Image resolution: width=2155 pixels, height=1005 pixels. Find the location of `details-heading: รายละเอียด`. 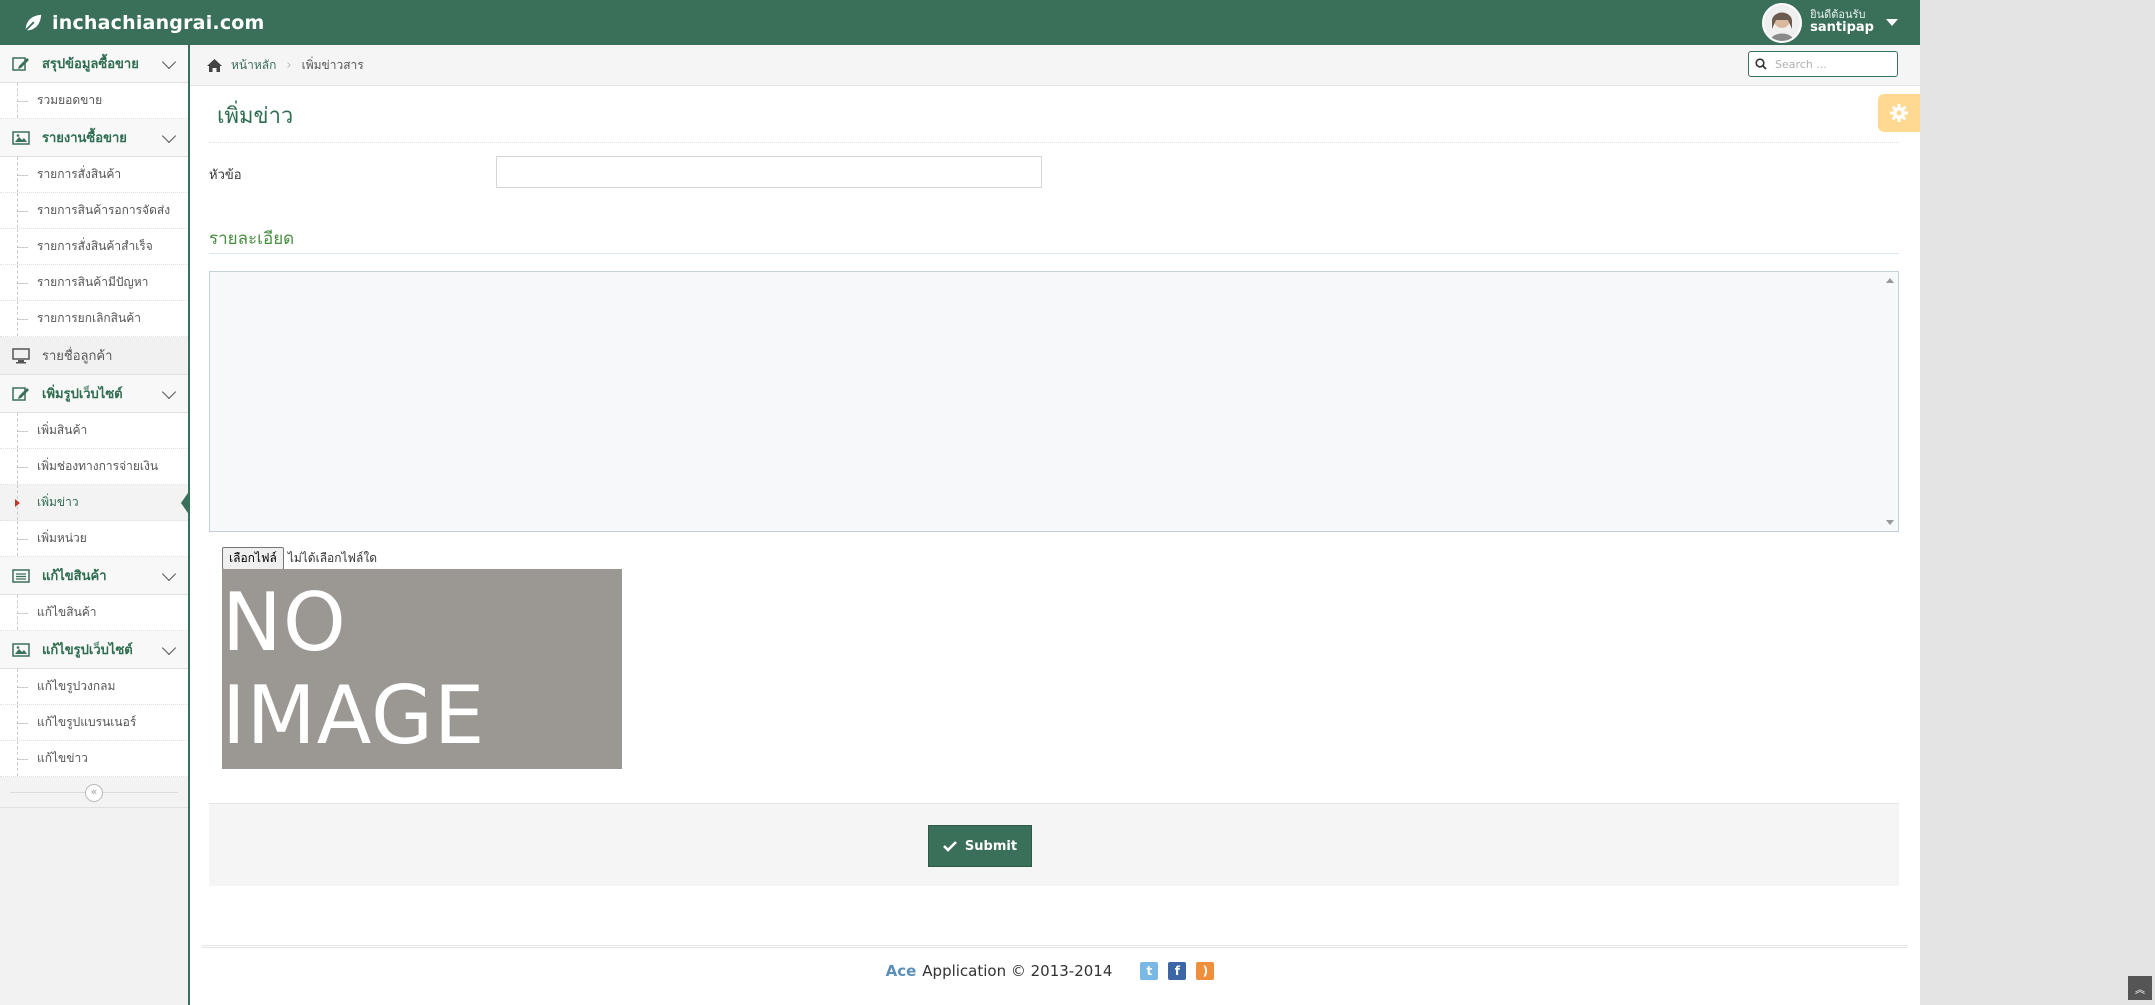

details-heading: รายละเอียด is located at coordinates (252, 239).